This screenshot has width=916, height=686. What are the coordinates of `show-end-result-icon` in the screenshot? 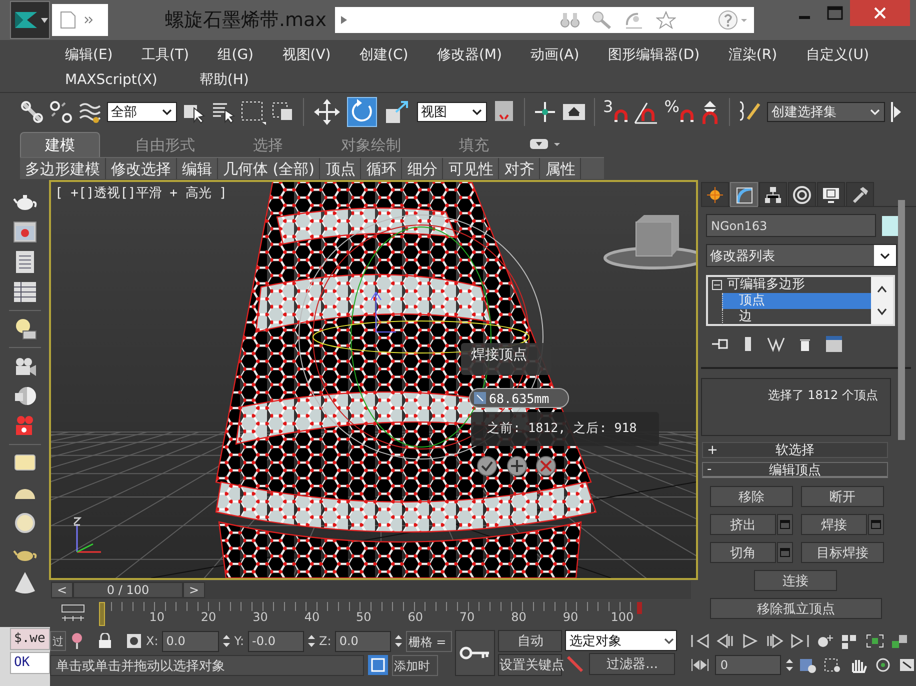 It's located at (748, 344).